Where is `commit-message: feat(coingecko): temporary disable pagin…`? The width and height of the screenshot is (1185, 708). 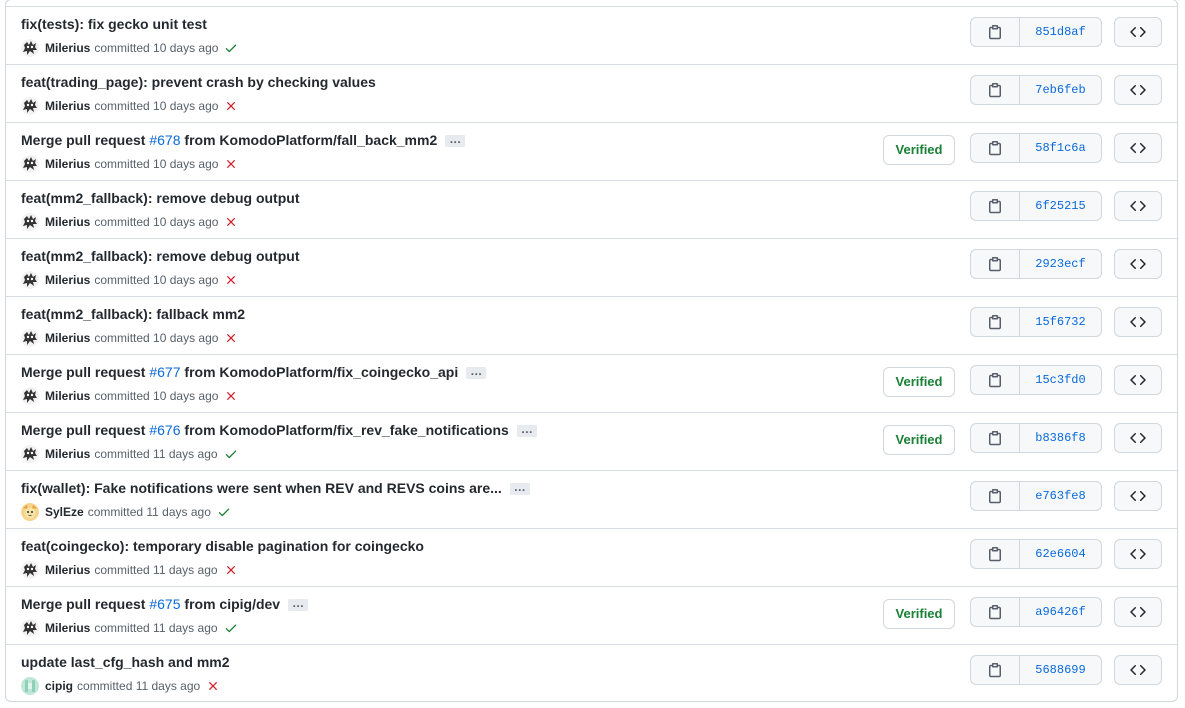
commit-message: feat(coingecko): temporary disable pagin… is located at coordinates (222, 546).